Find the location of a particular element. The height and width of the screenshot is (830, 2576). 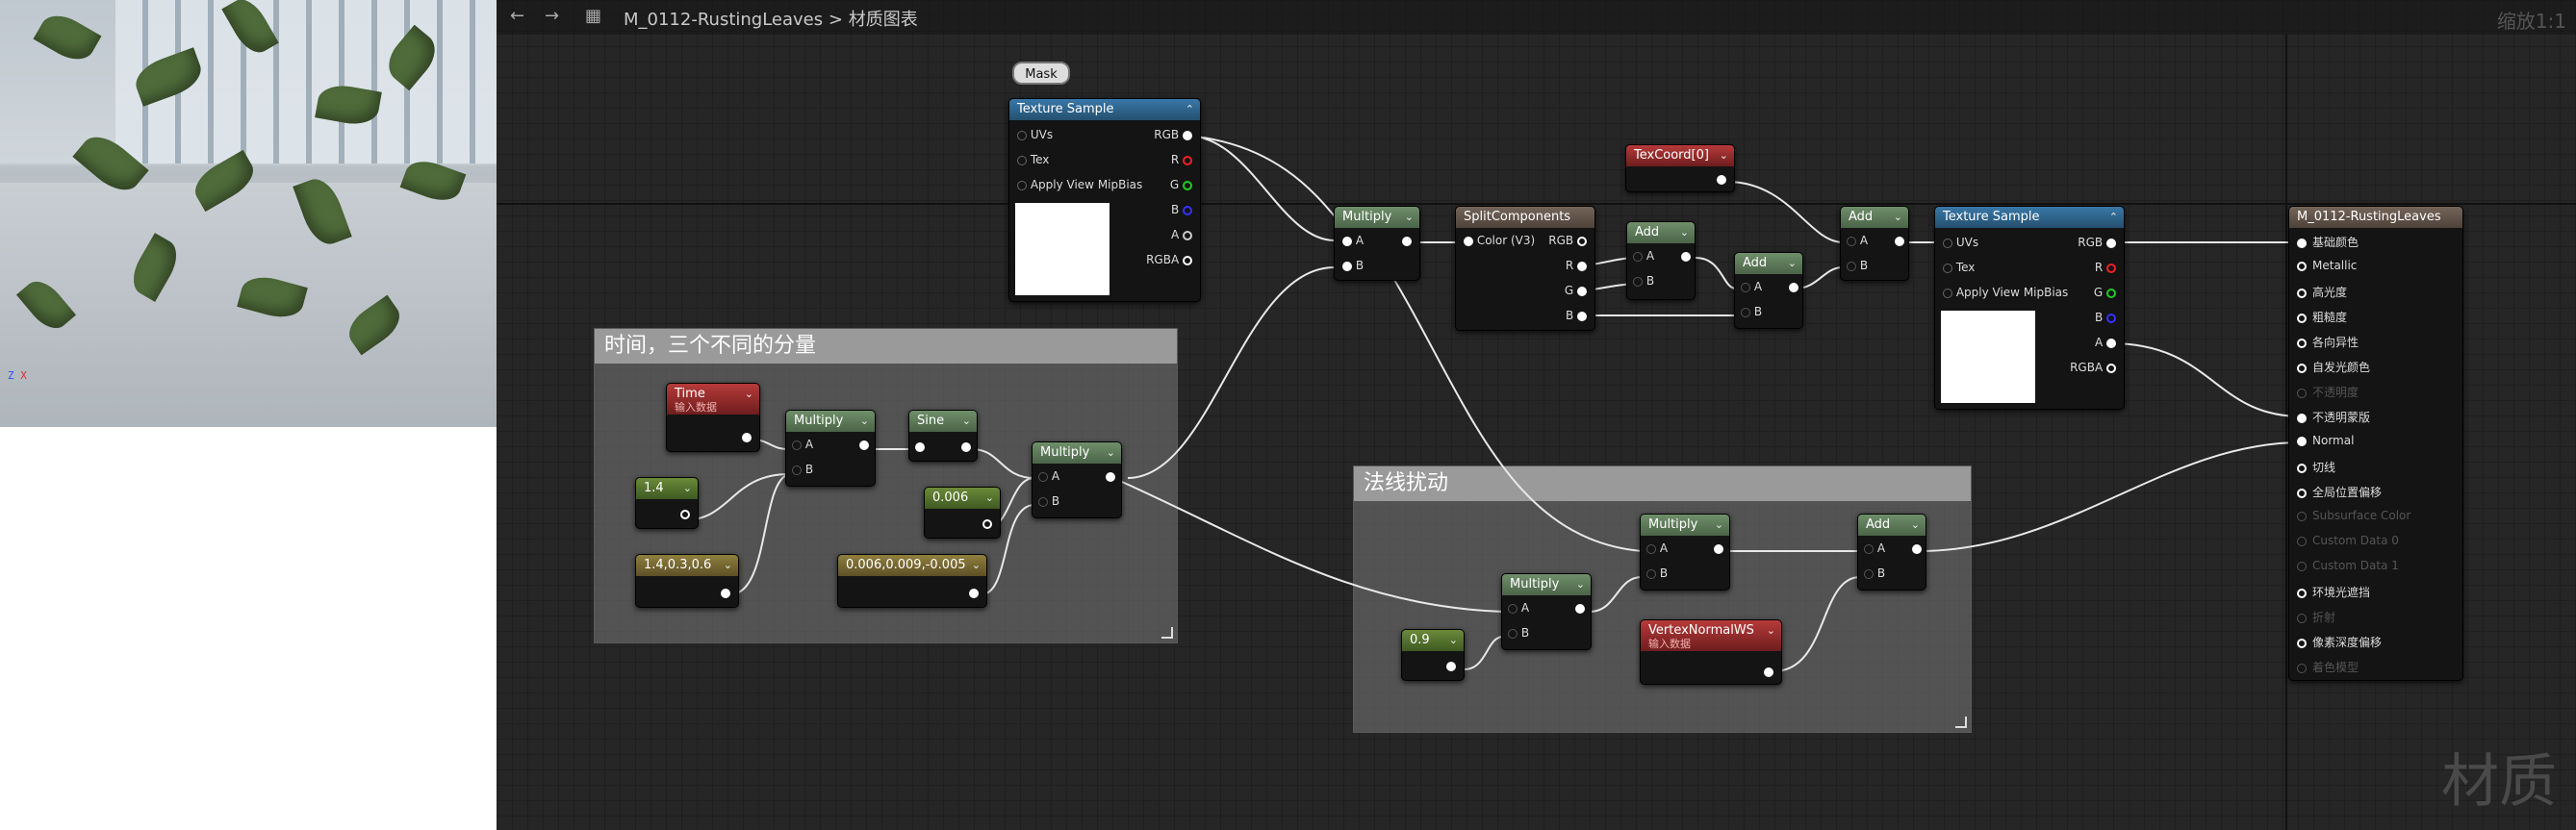

mask-badge: Mask is located at coordinates (1041, 73).